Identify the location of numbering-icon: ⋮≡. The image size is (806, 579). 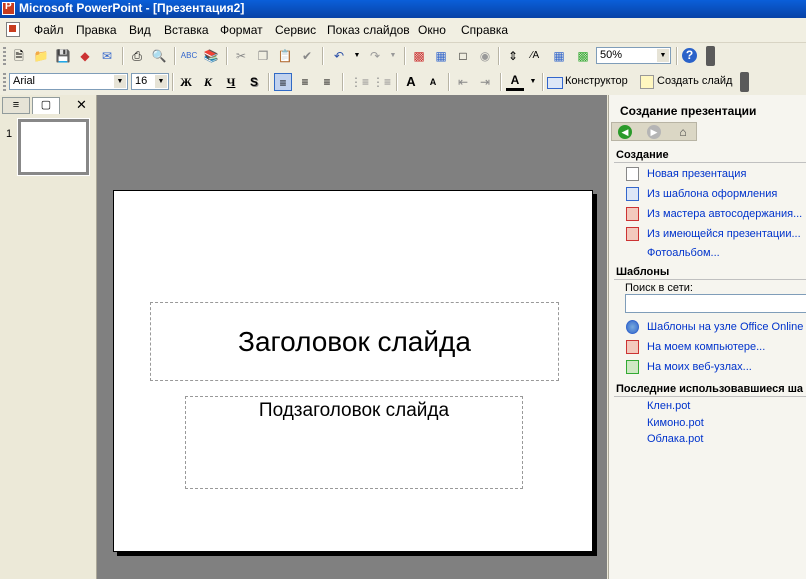
(359, 82).